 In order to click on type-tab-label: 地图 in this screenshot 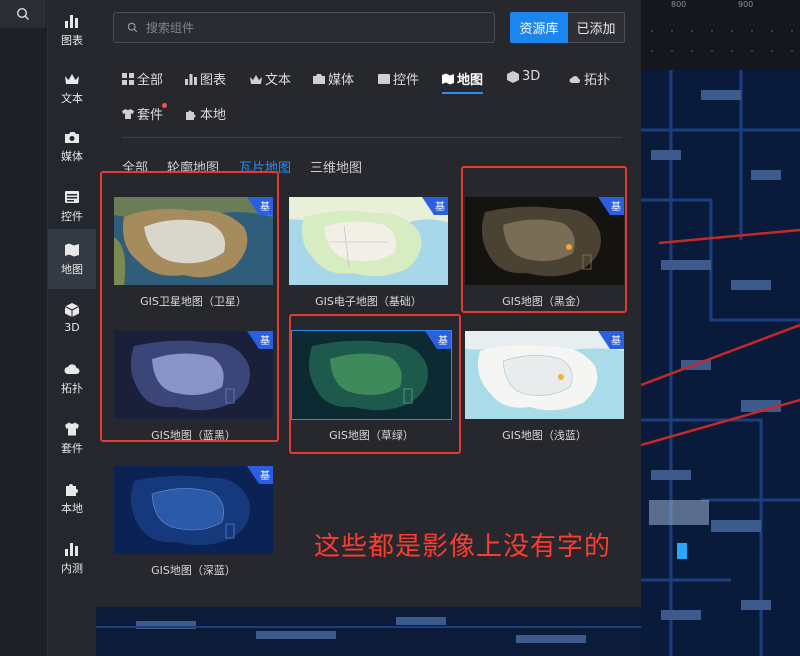, I will do `click(470, 80)`.